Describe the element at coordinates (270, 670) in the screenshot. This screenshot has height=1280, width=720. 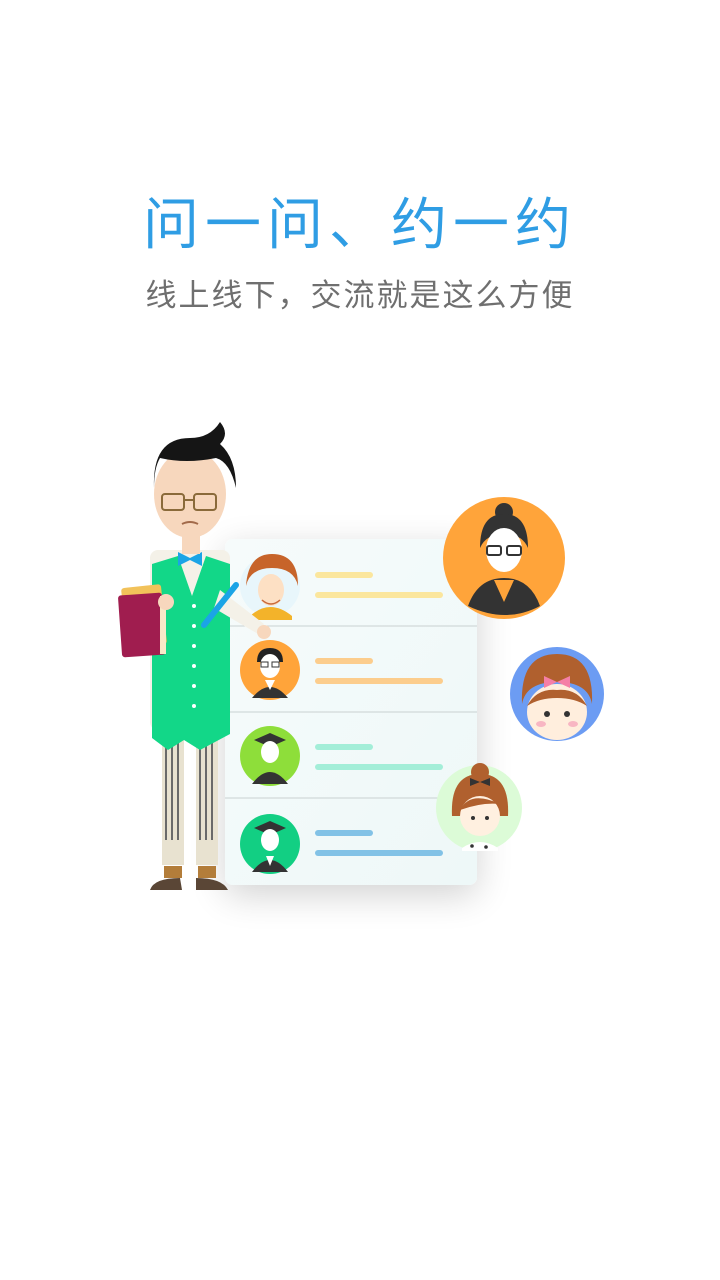
I see `glasses-man-avatar-icon` at that location.